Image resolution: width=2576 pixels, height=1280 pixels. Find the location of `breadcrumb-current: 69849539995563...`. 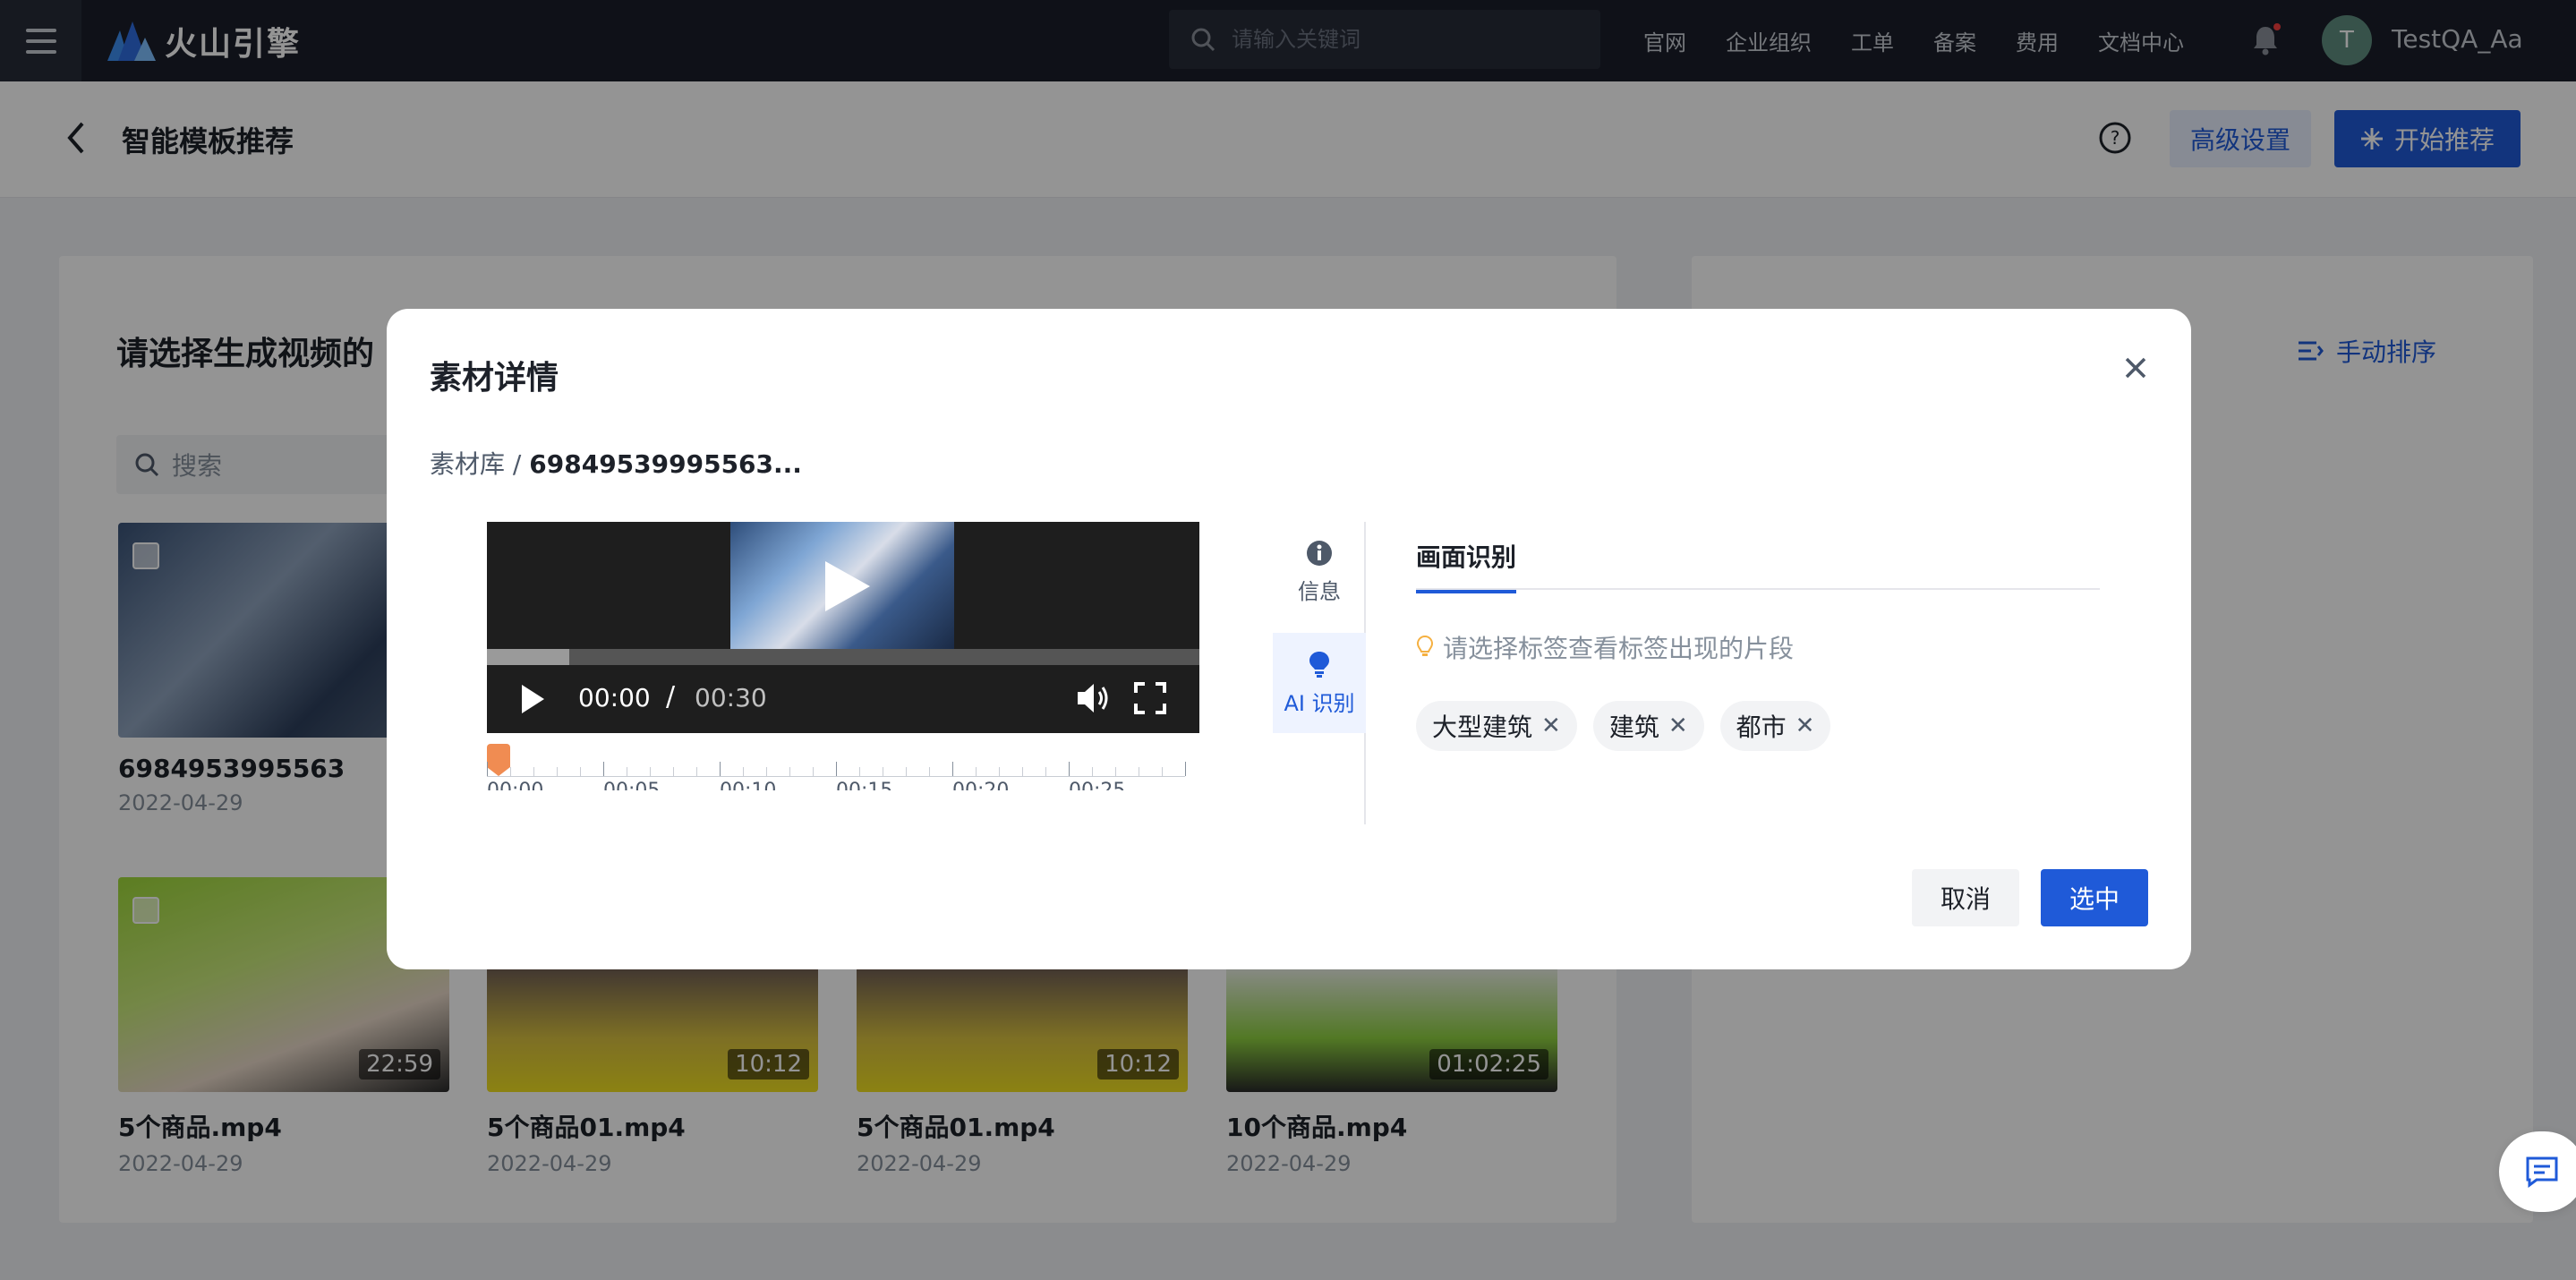

breadcrumb-current: 69849539995563... is located at coordinates (665, 464).